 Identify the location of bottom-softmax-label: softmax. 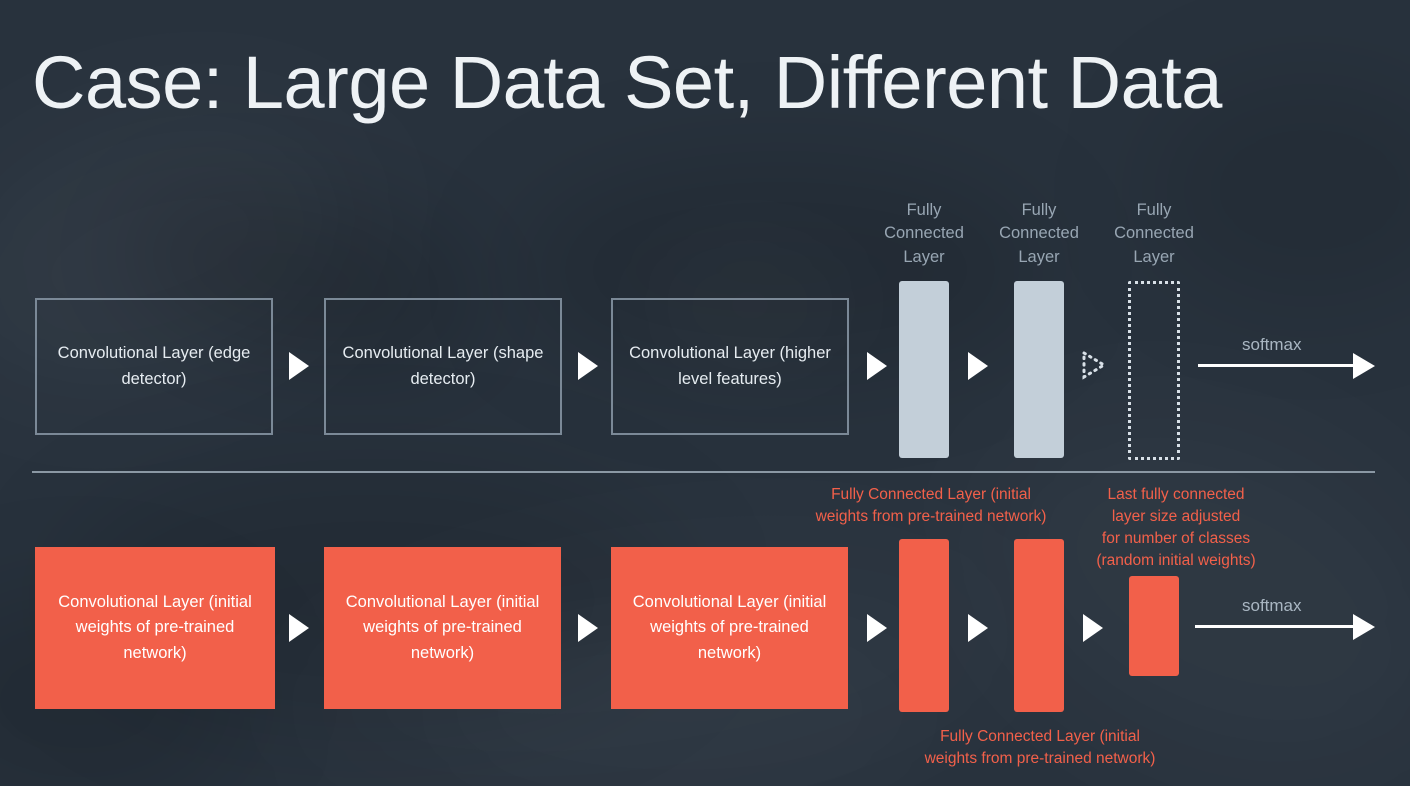
(1272, 605).